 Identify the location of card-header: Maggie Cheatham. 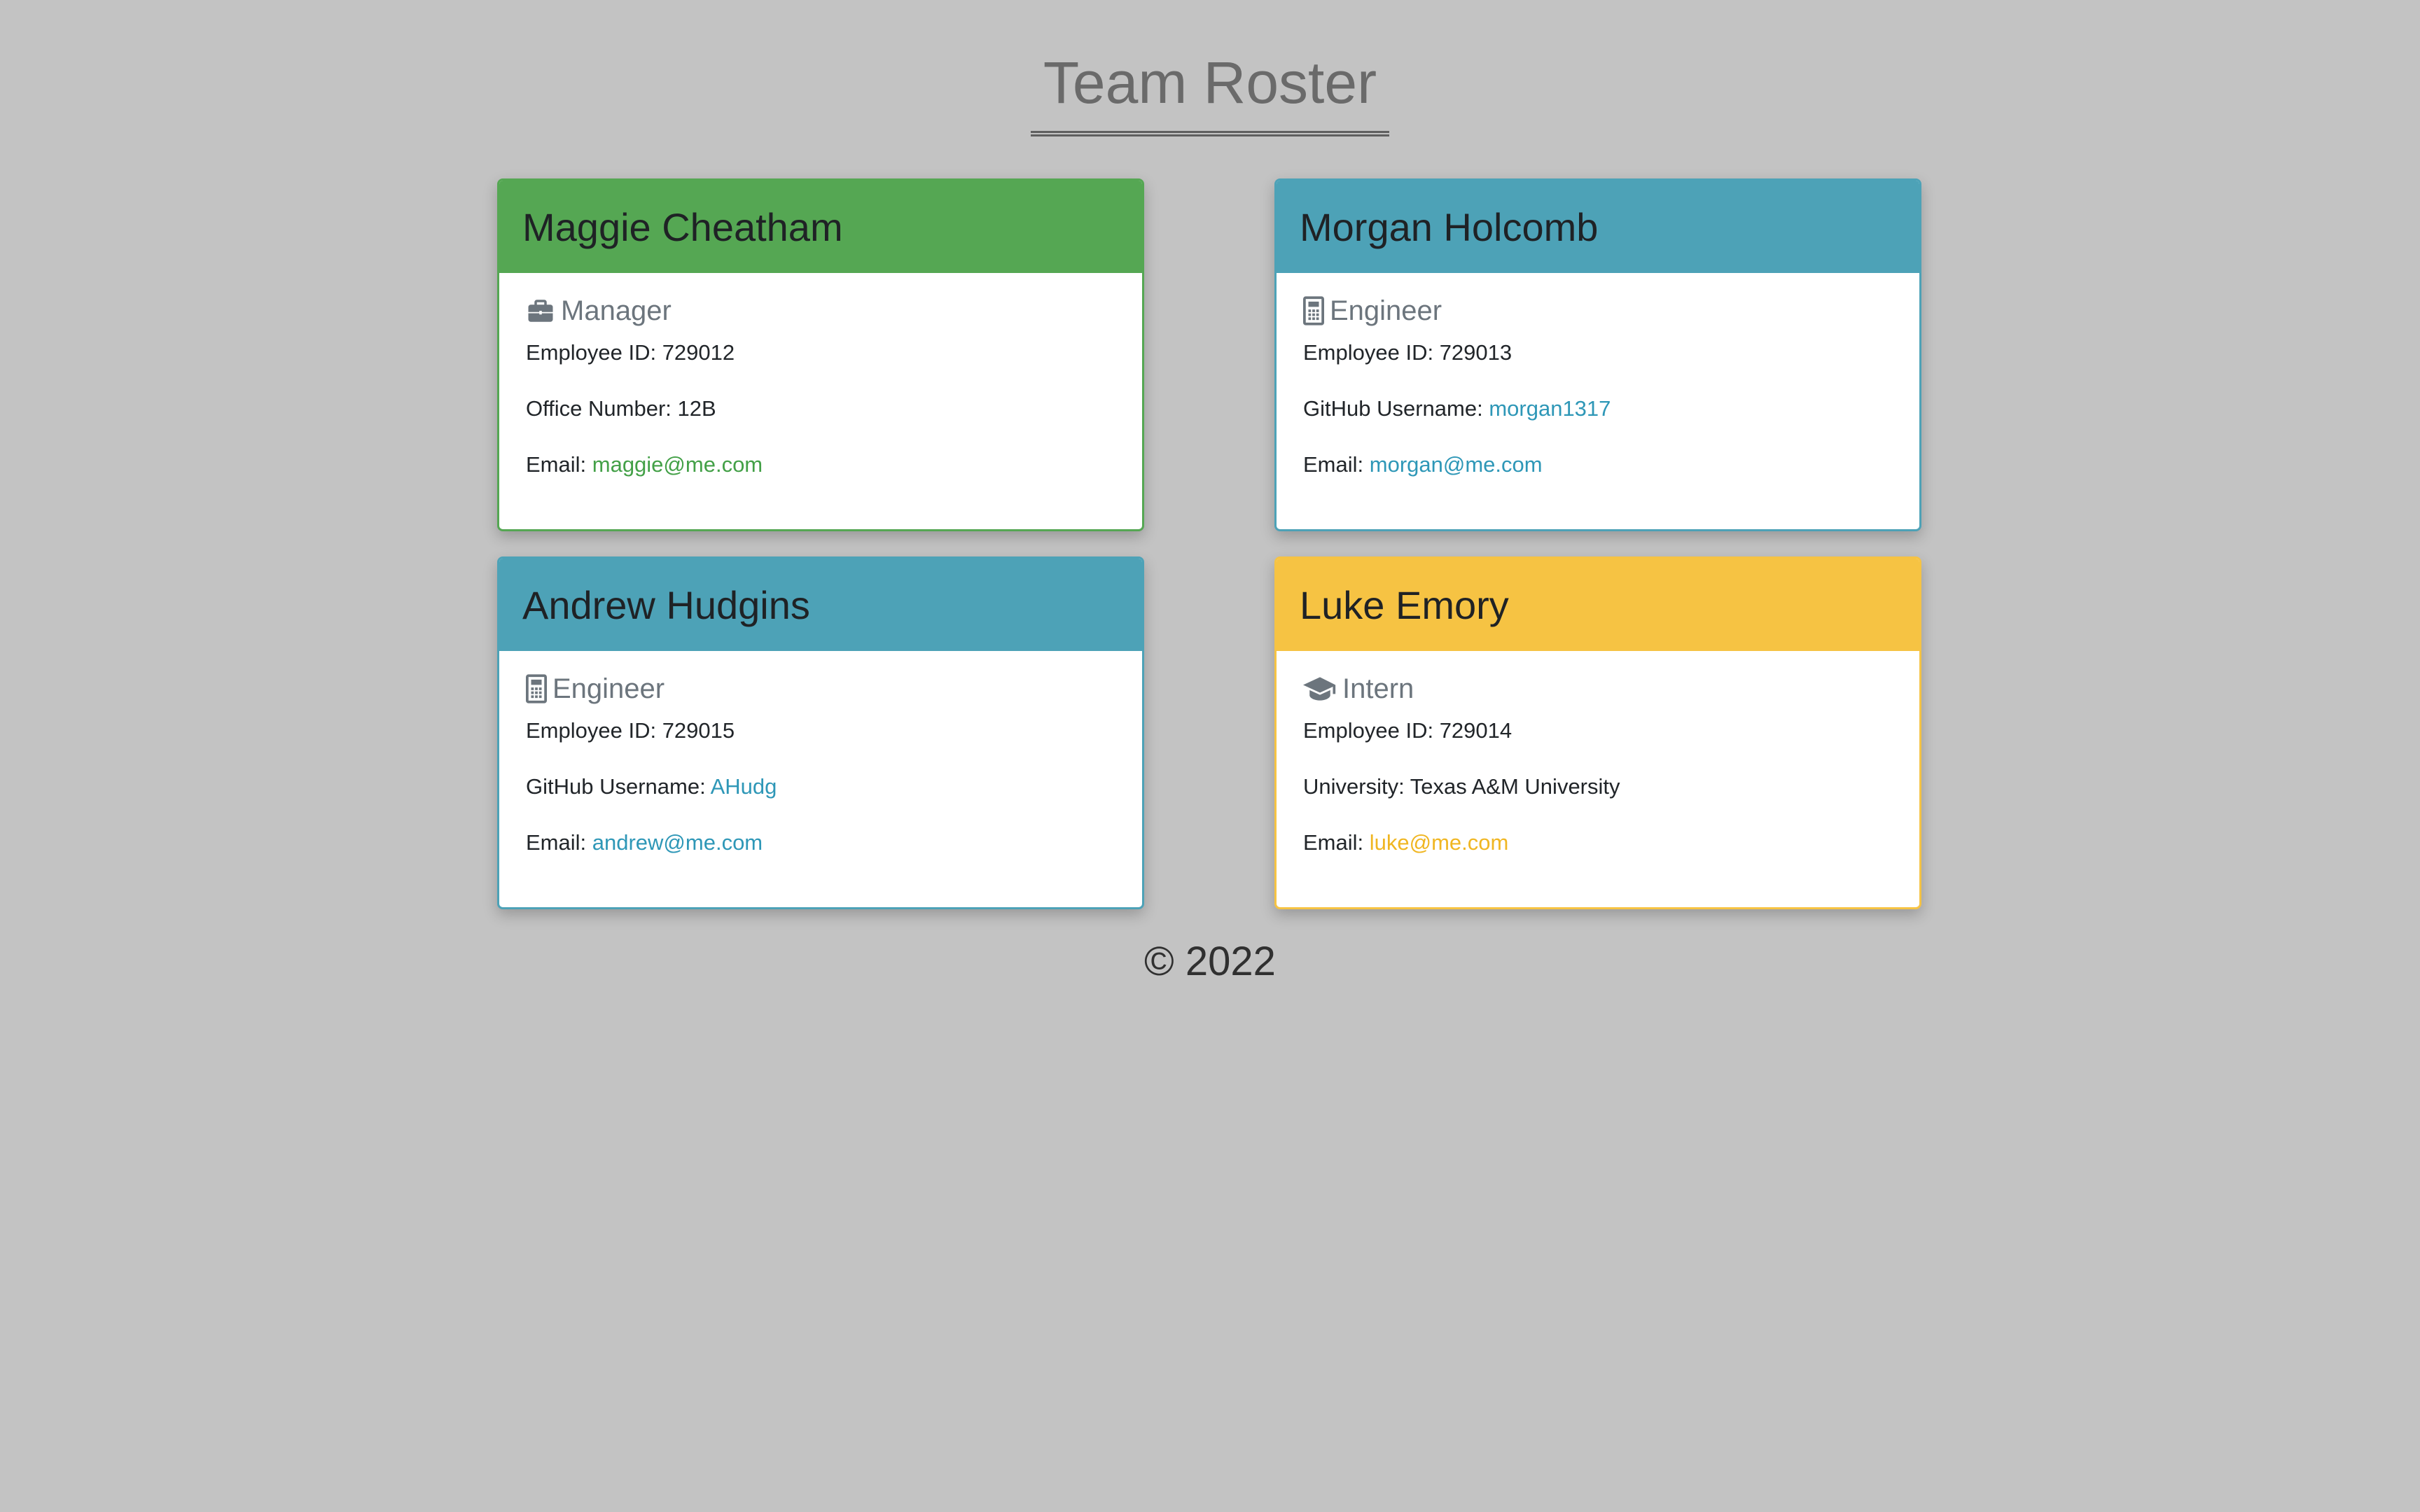
(821, 227).